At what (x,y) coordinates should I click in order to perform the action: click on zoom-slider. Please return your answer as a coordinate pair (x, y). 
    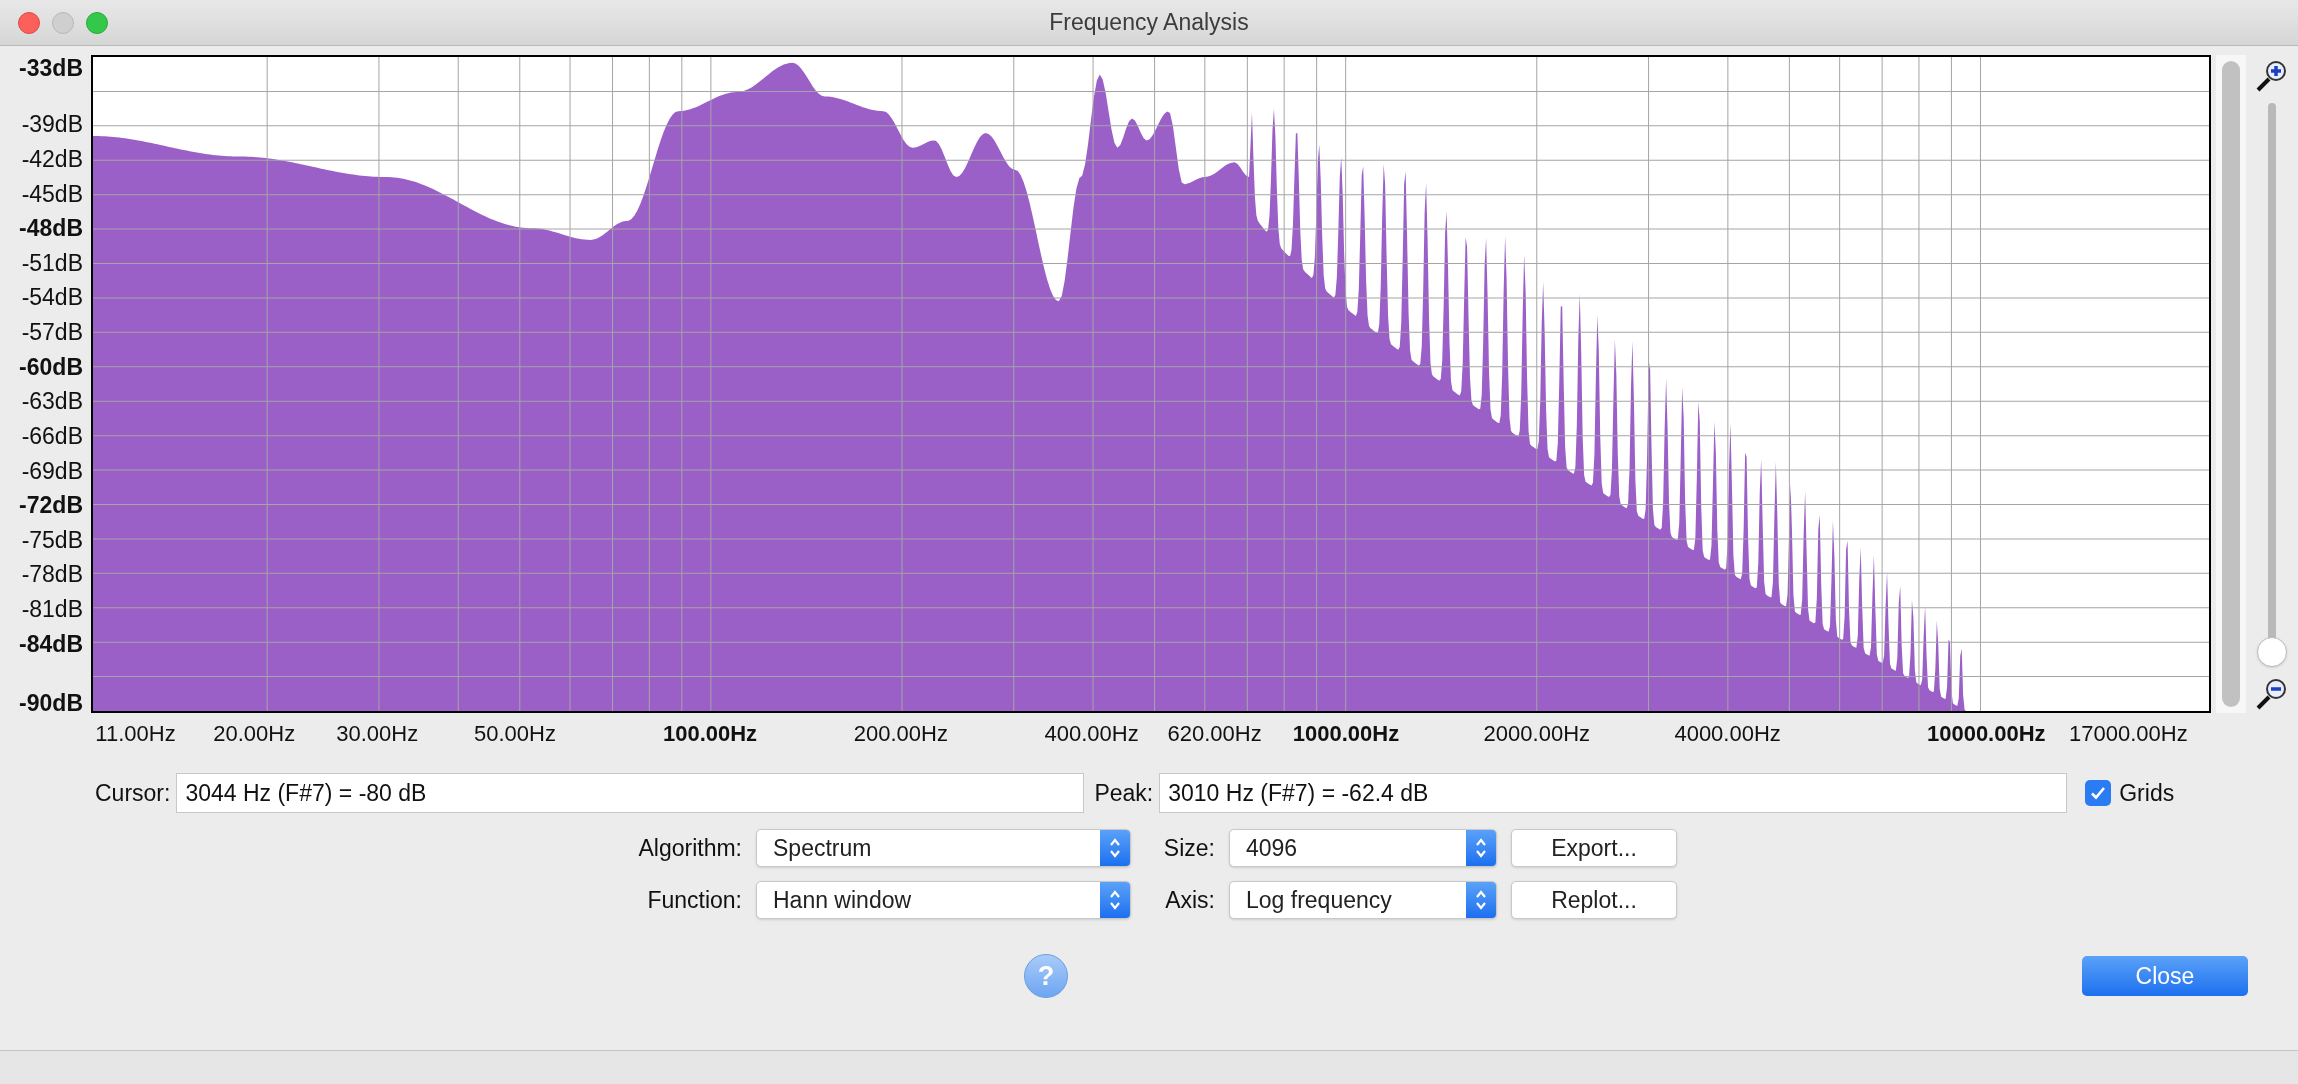
    Looking at the image, I should click on (2272, 385).